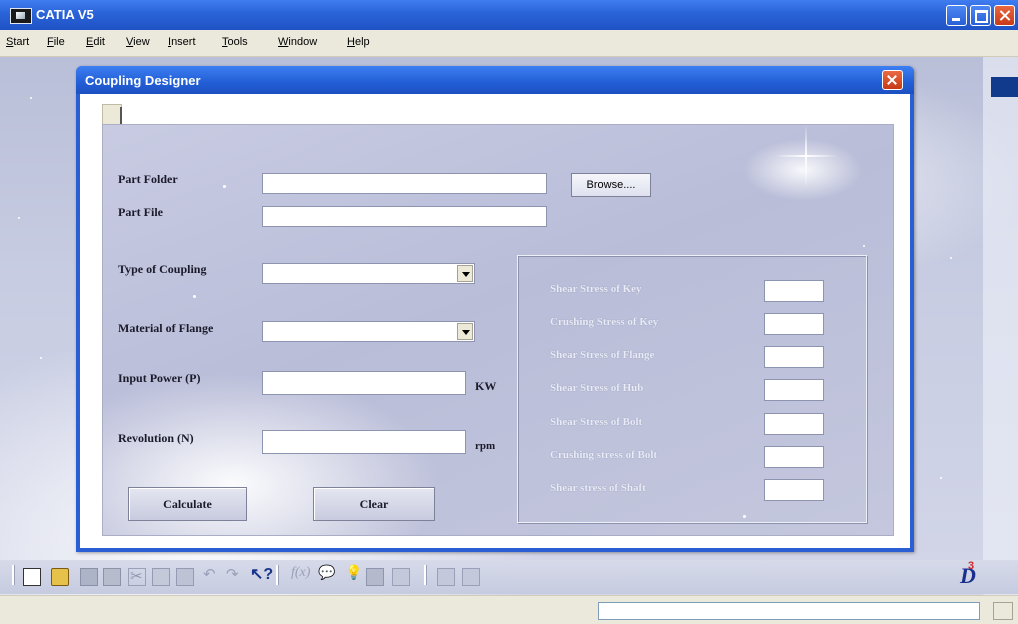 This screenshot has height=624, width=1018. What do you see at coordinates (404, 183) in the screenshot?
I see `part-folder-input` at bounding box center [404, 183].